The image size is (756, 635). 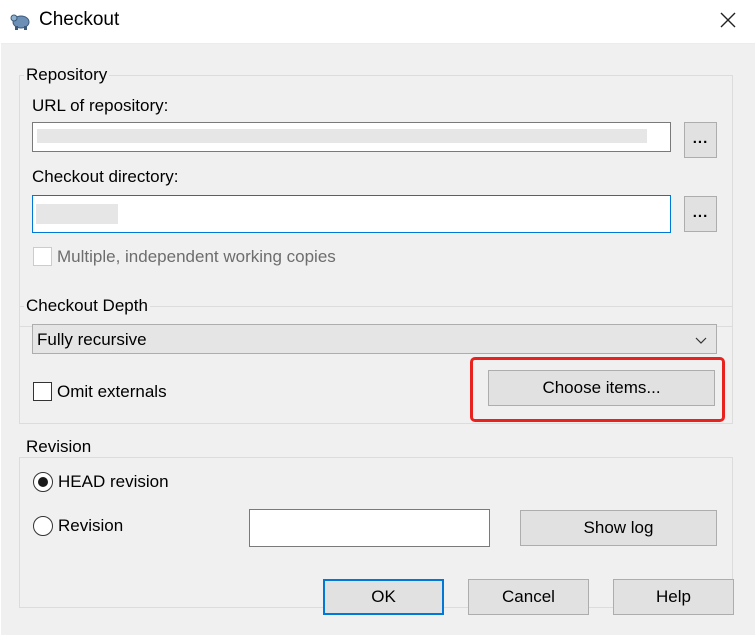 I want to click on revision-group-label: Revision, so click(x=59, y=447).